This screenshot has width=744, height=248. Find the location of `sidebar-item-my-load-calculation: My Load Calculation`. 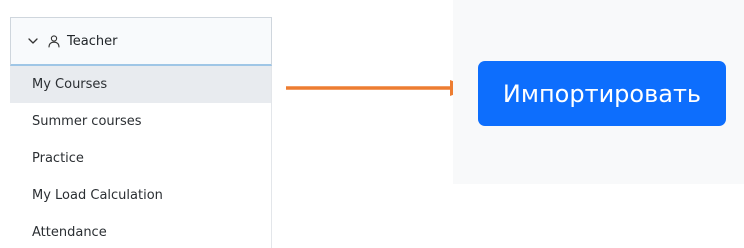

sidebar-item-my-load-calculation: My Load Calculation is located at coordinates (141, 195).